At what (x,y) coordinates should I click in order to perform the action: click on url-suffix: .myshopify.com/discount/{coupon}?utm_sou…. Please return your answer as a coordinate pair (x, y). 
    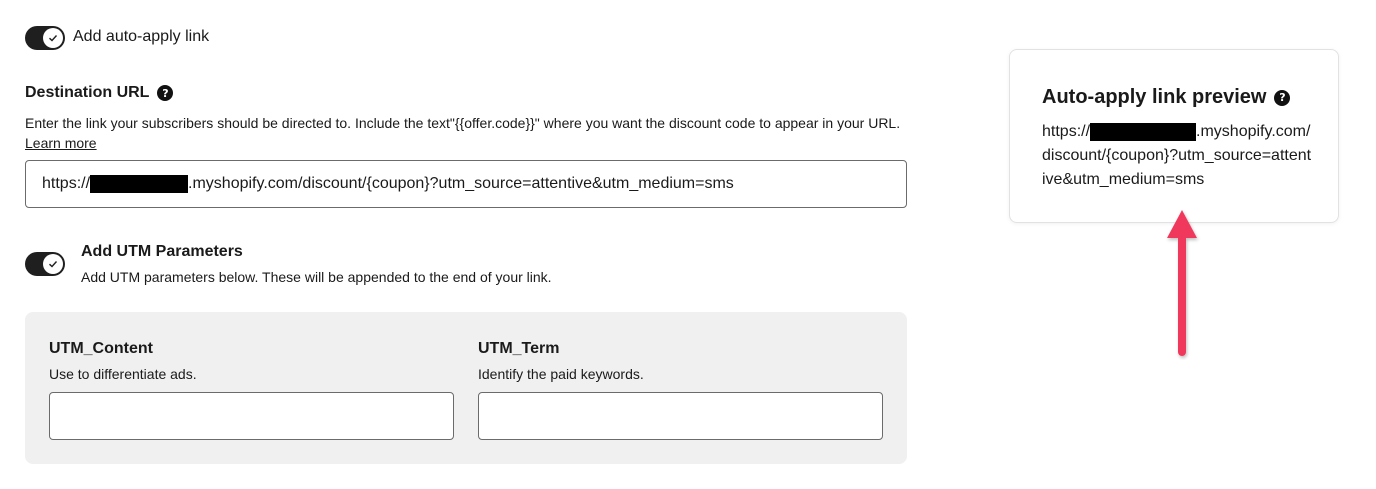
    Looking at the image, I should click on (461, 183).